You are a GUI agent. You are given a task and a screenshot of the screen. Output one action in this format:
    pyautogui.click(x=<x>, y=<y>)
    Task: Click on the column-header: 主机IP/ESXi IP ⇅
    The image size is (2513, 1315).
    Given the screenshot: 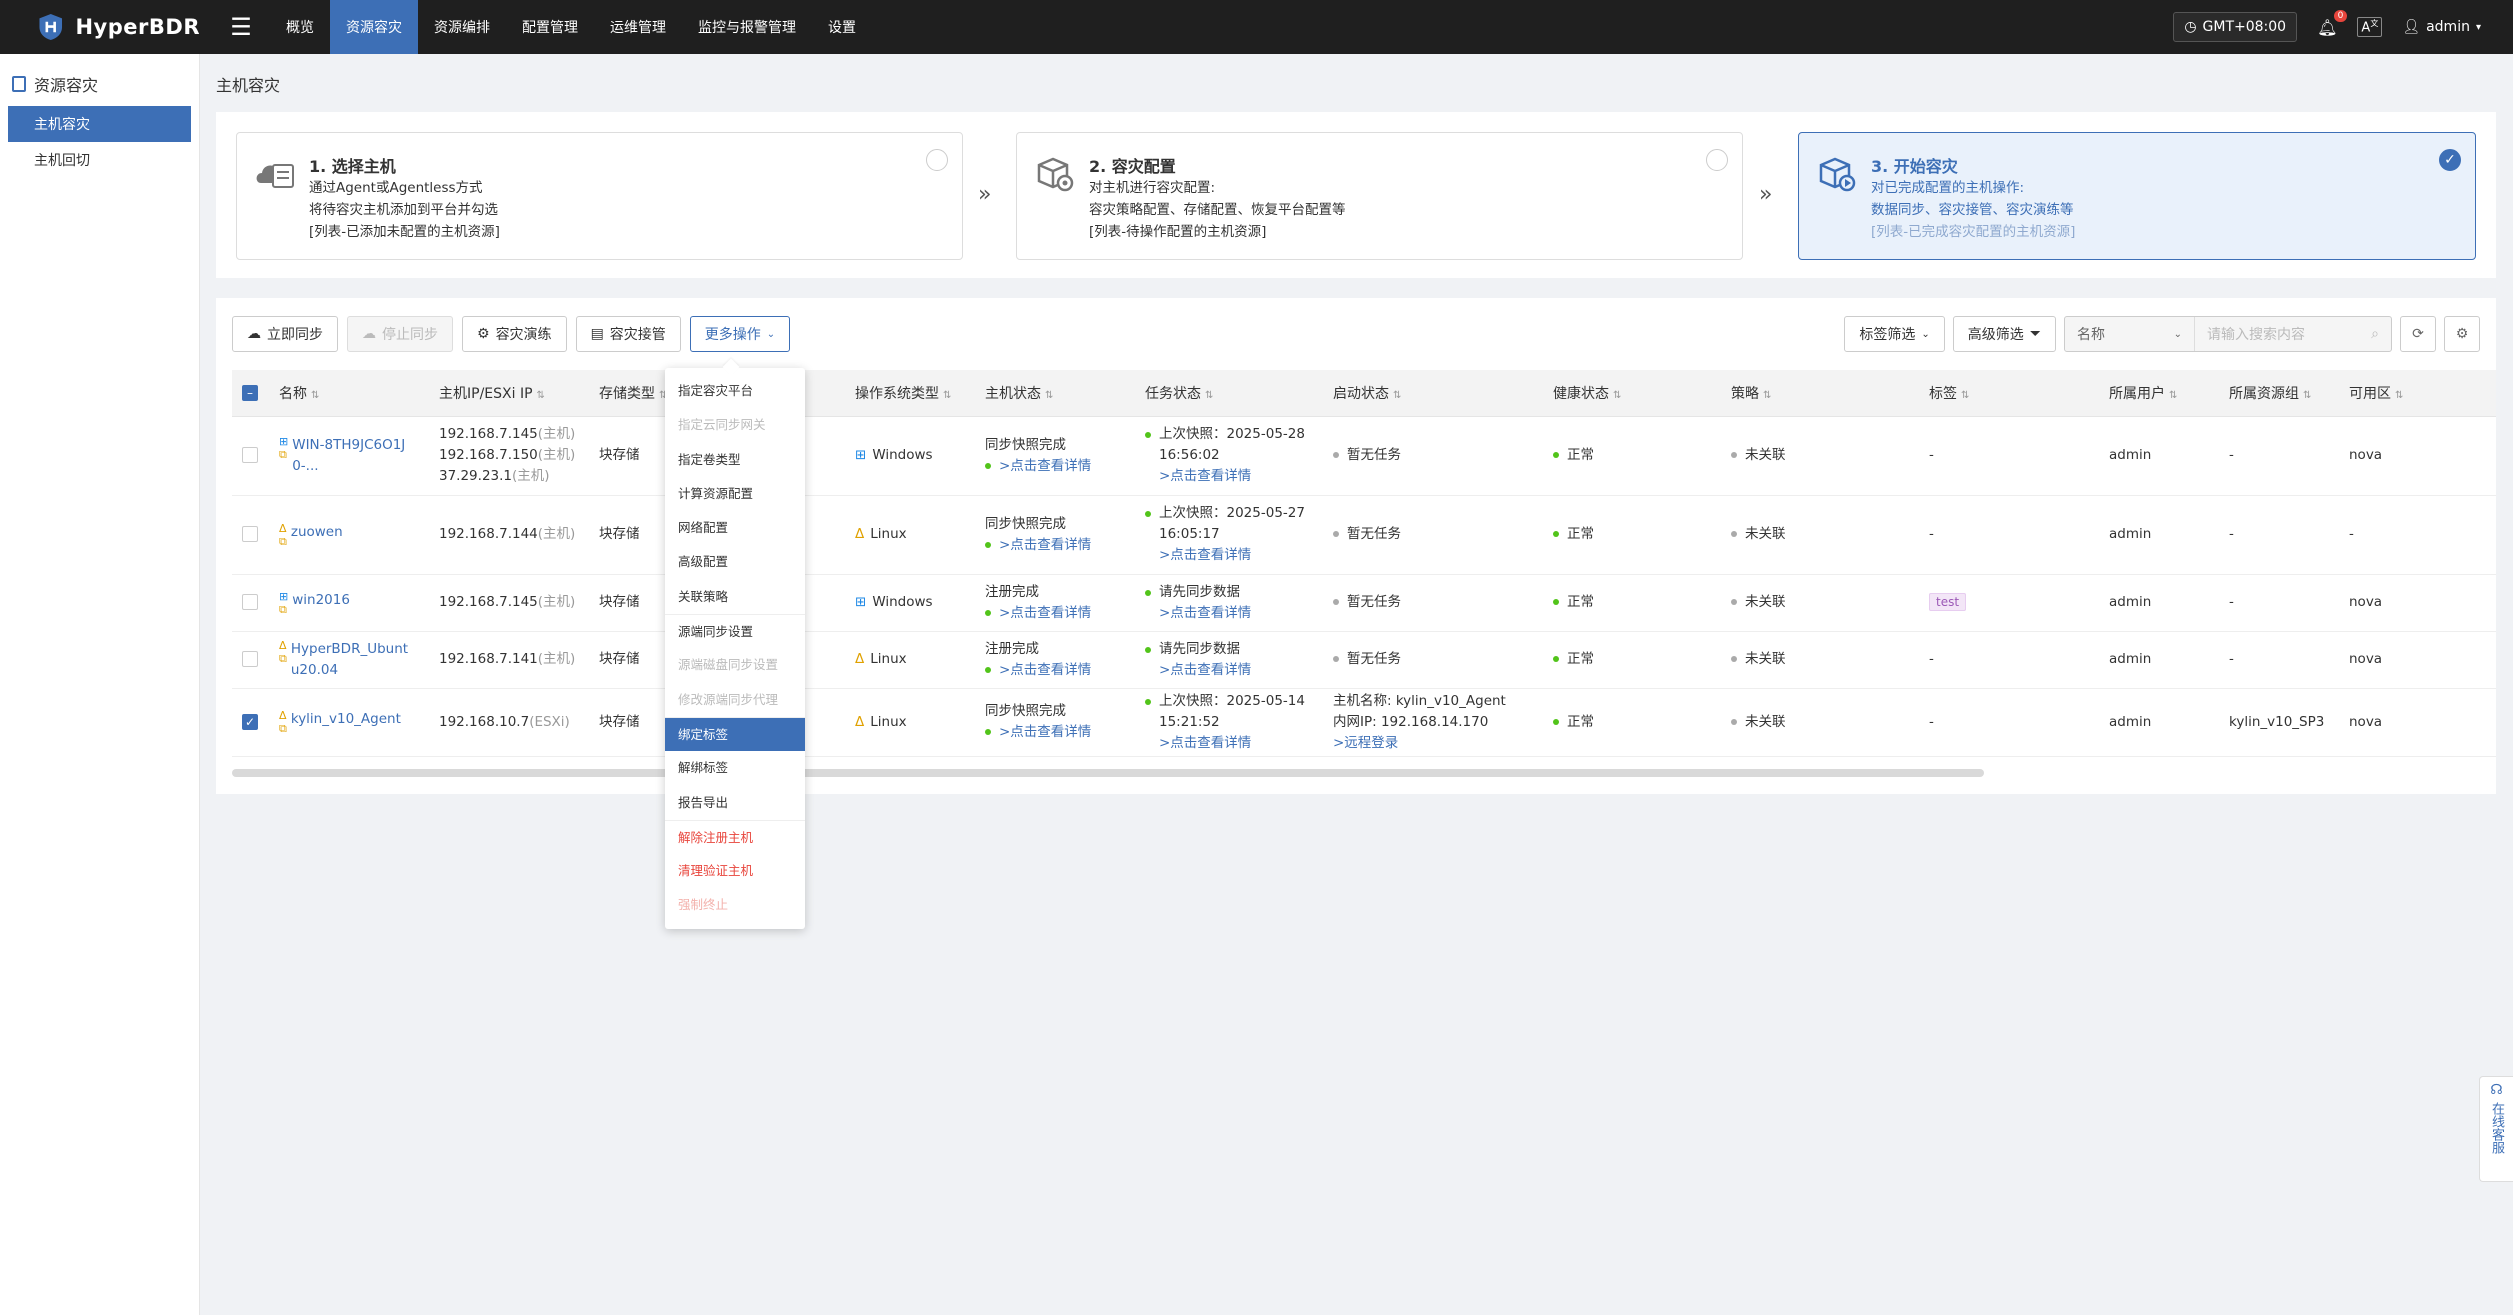 What is the action you would take?
    pyautogui.click(x=509, y=393)
    